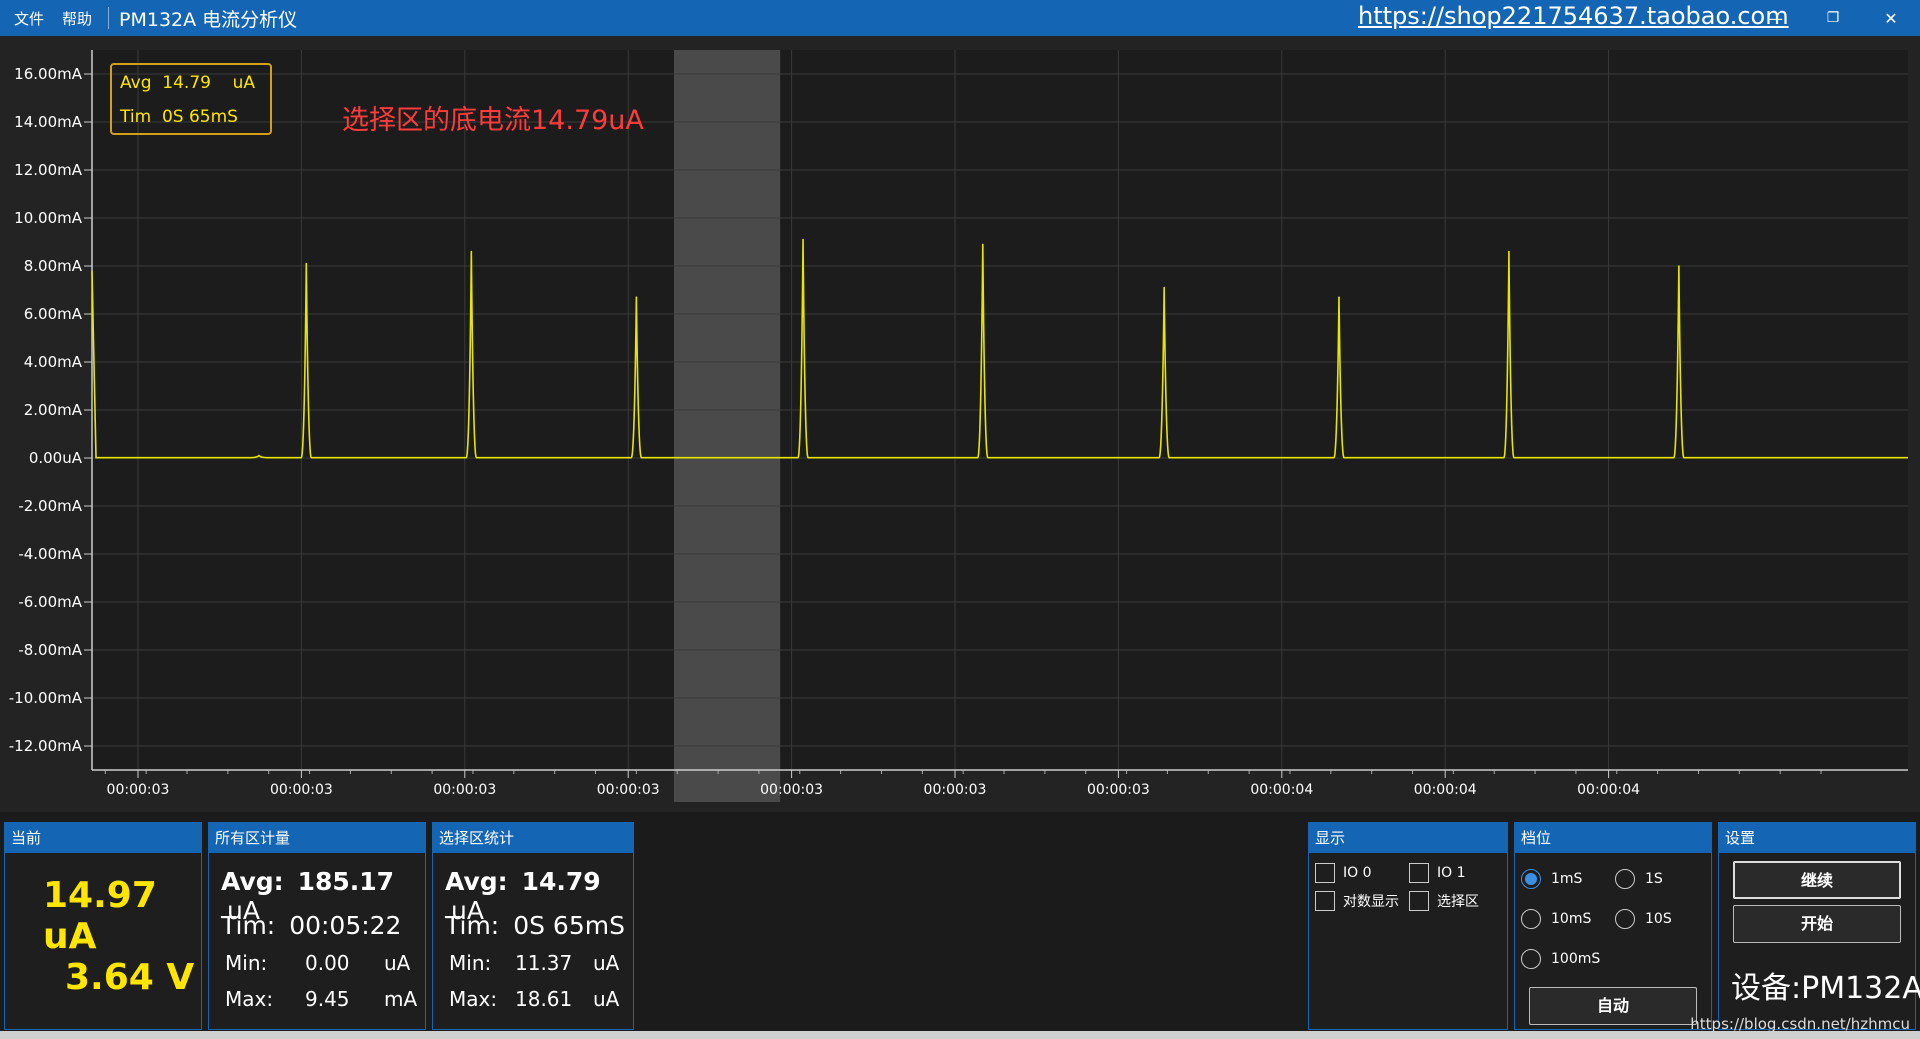 The height and width of the screenshot is (1039, 1920). Describe the element at coordinates (606, 963) in the screenshot. I see `sel-min-unit: uA` at that location.